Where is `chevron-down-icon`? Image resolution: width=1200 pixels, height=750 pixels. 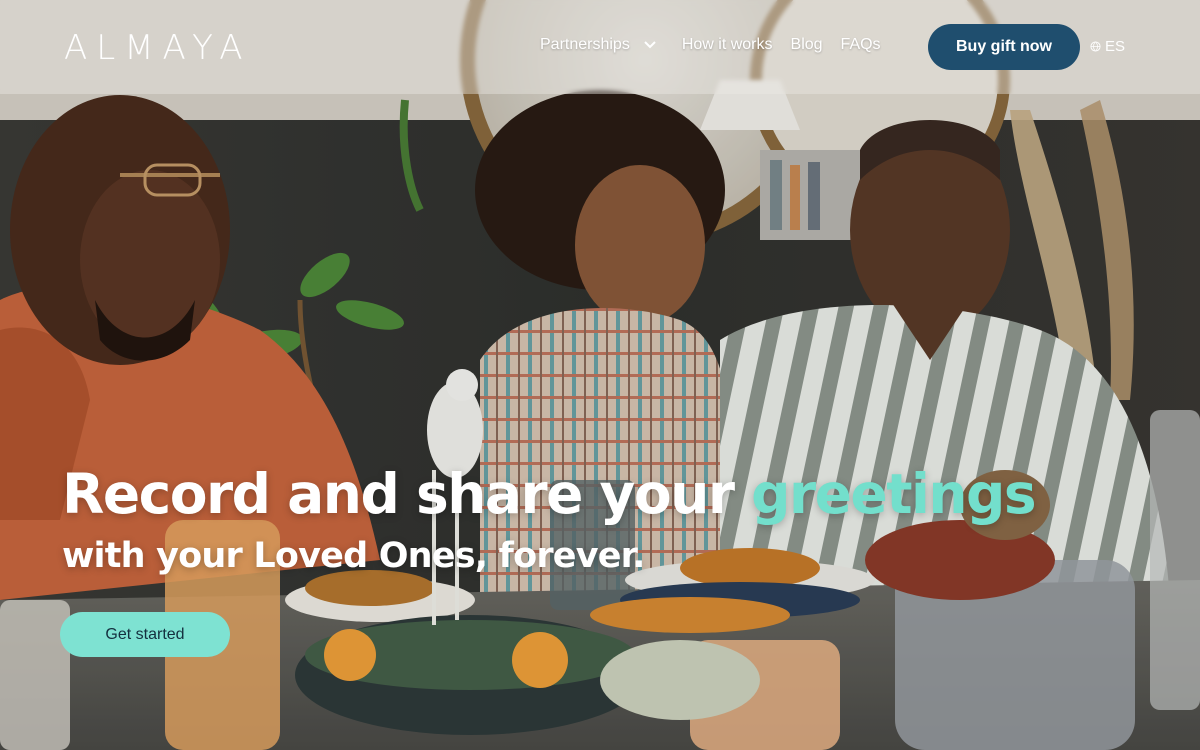 chevron-down-icon is located at coordinates (650, 45).